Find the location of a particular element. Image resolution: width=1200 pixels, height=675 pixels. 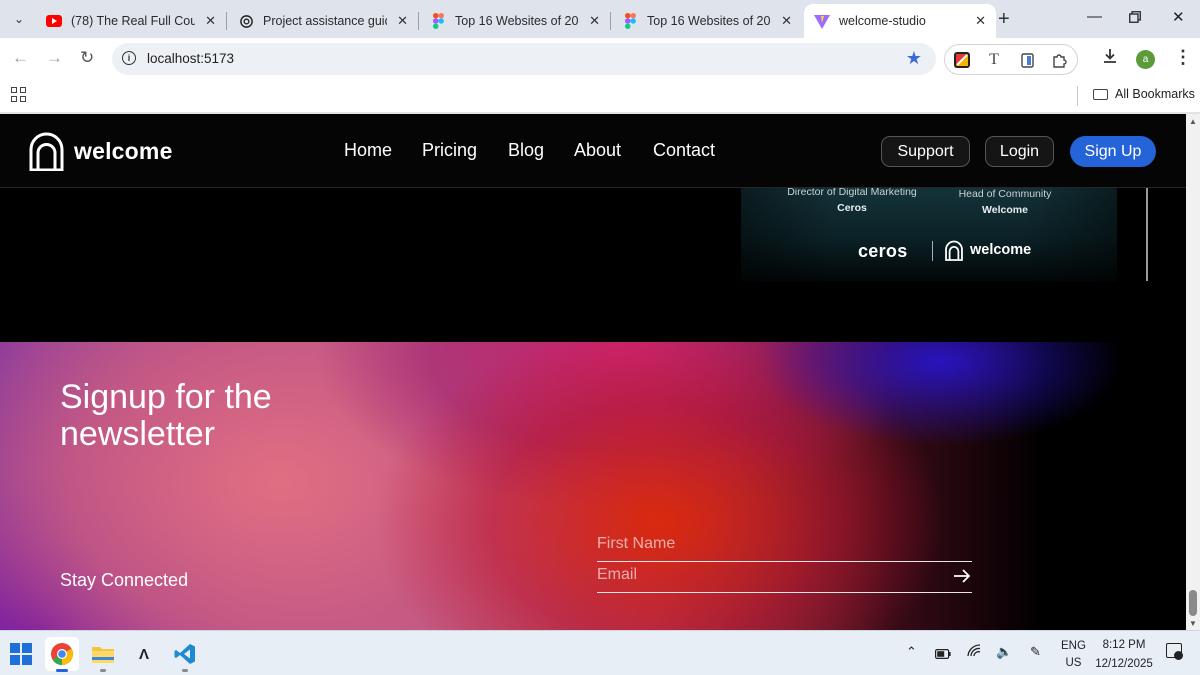

new-tab-button: + is located at coordinates (1004, 19).